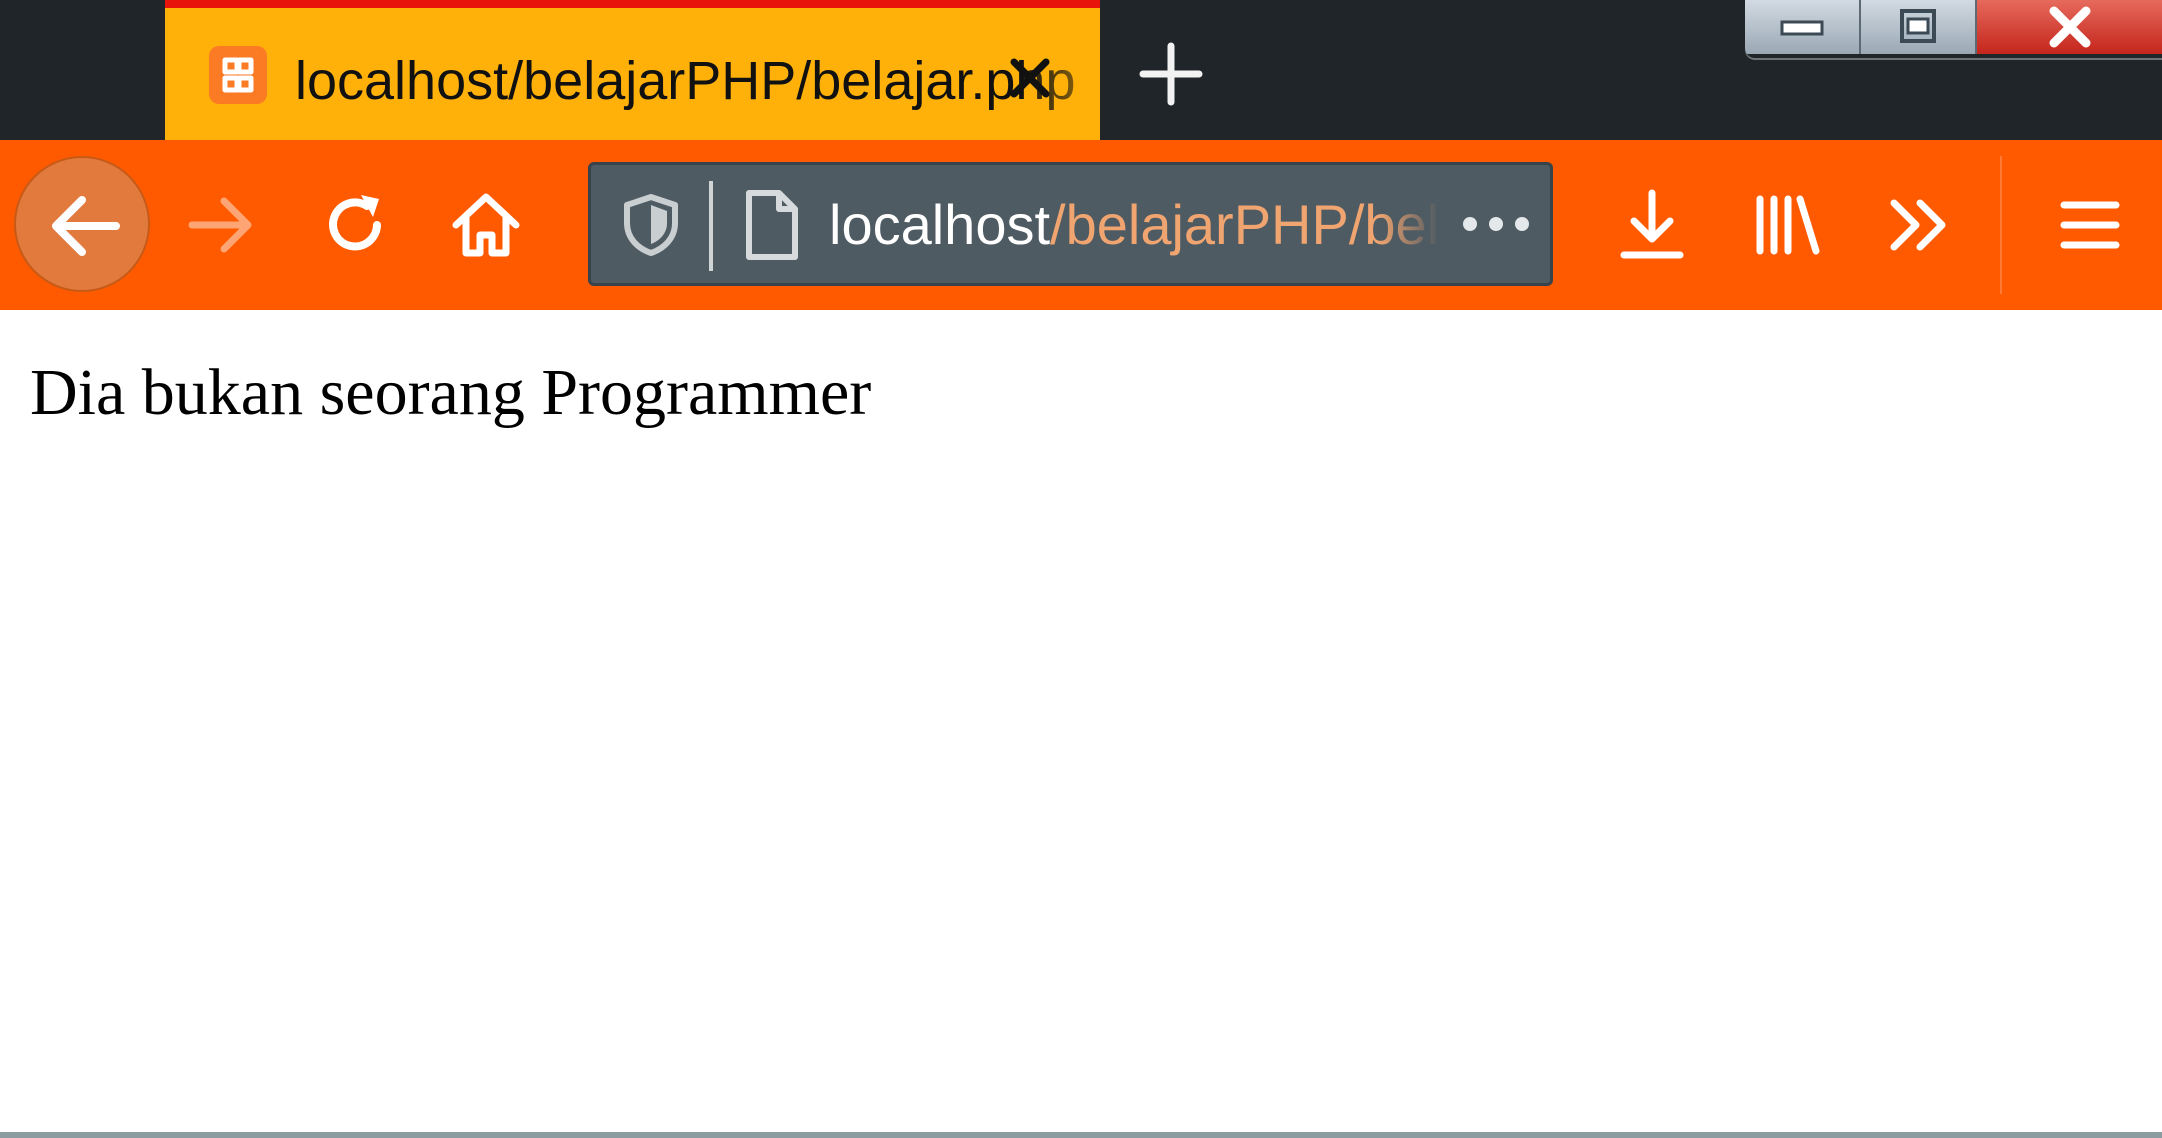 This screenshot has width=2162, height=1138. Describe the element at coordinates (632, 70) in the screenshot. I see `active-tab: localhost/belajarPHP/belajar.php` at that location.